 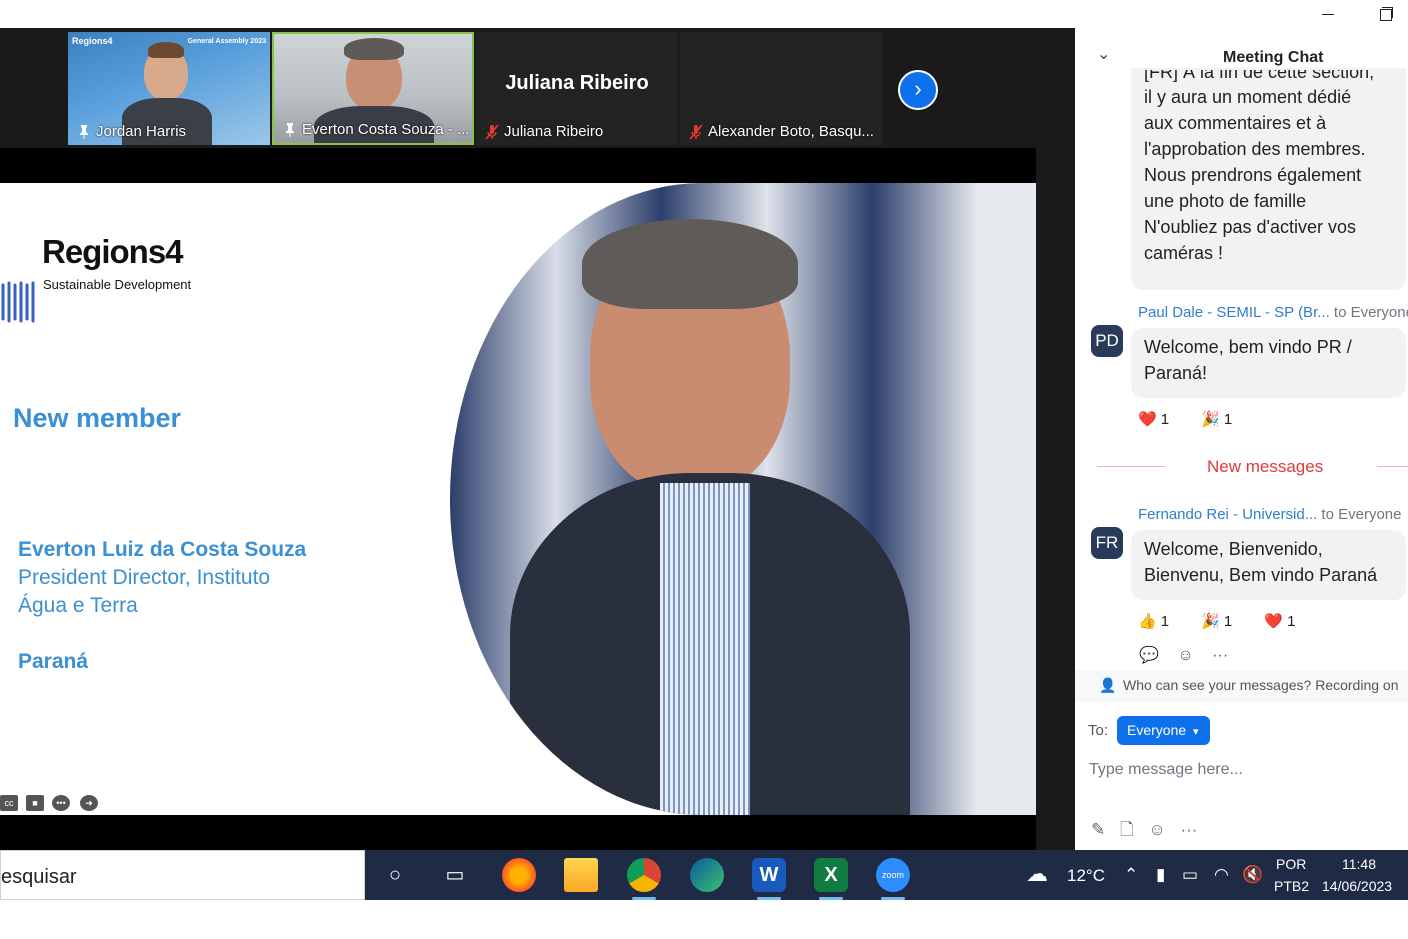 I want to click on participant-hair, so click(x=374, y=49).